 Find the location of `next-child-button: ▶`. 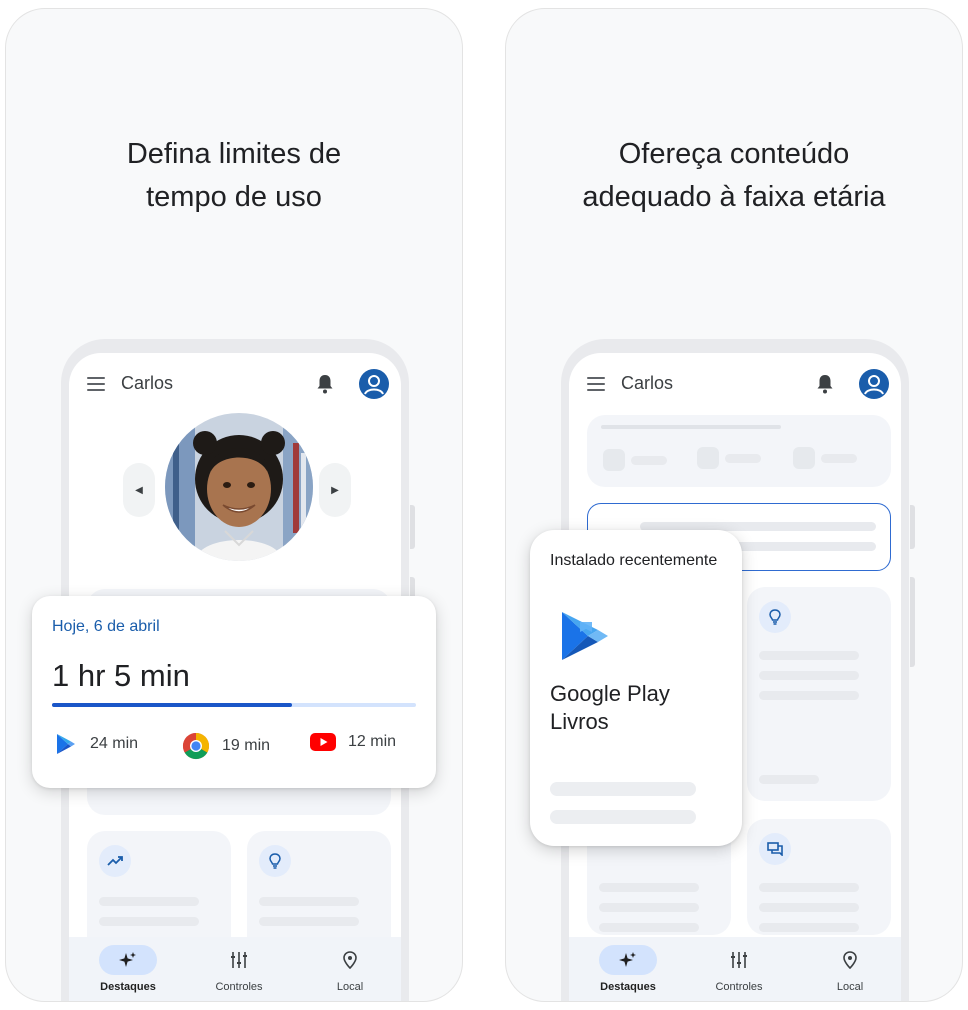

next-child-button: ▶ is located at coordinates (335, 490).